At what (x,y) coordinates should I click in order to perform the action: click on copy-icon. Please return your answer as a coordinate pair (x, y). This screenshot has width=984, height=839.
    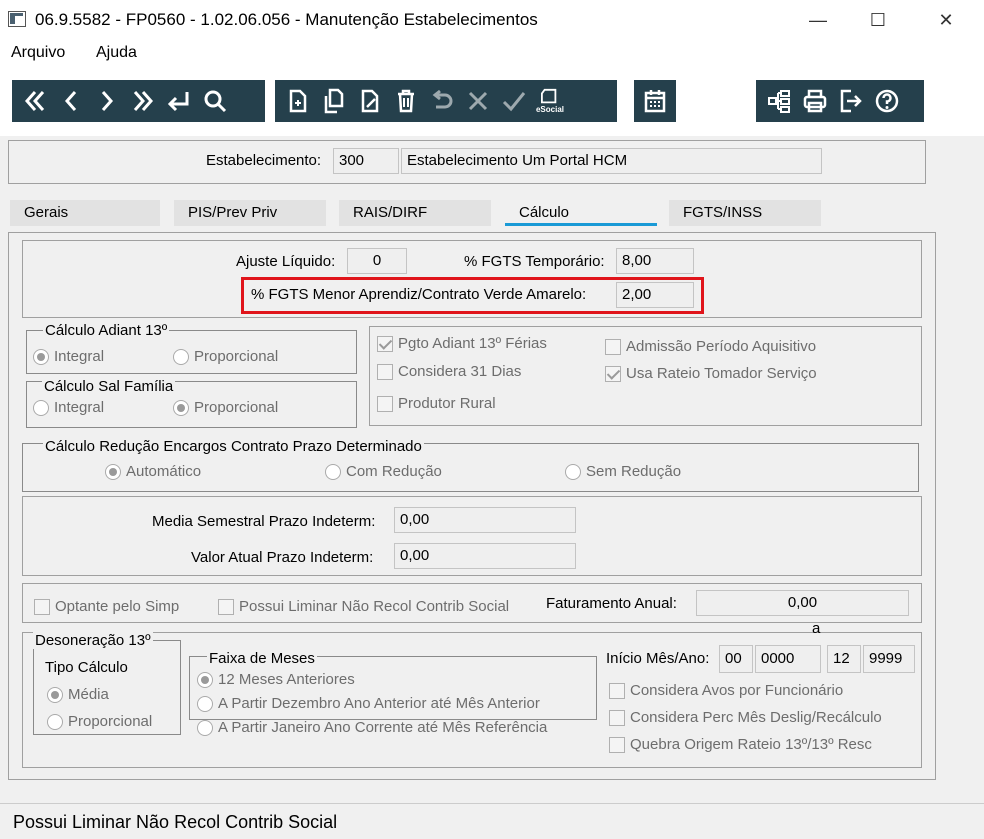
    Looking at the image, I should click on (334, 101).